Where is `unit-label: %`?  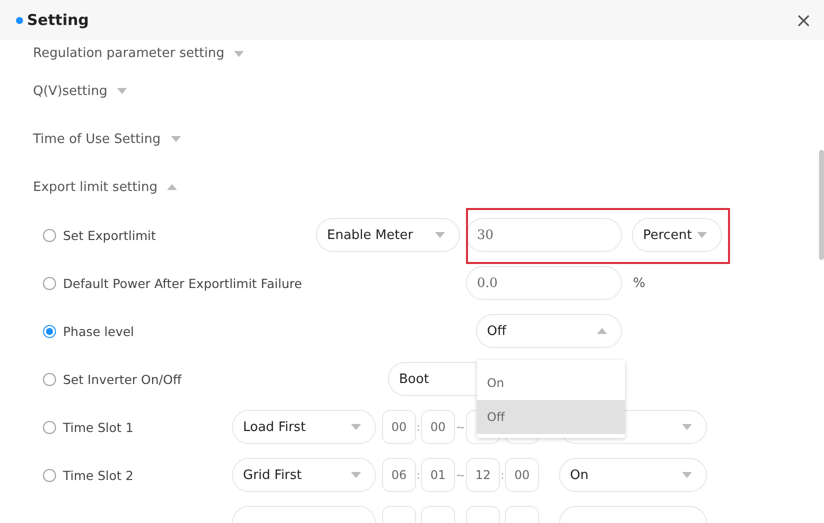 unit-label: % is located at coordinates (639, 283).